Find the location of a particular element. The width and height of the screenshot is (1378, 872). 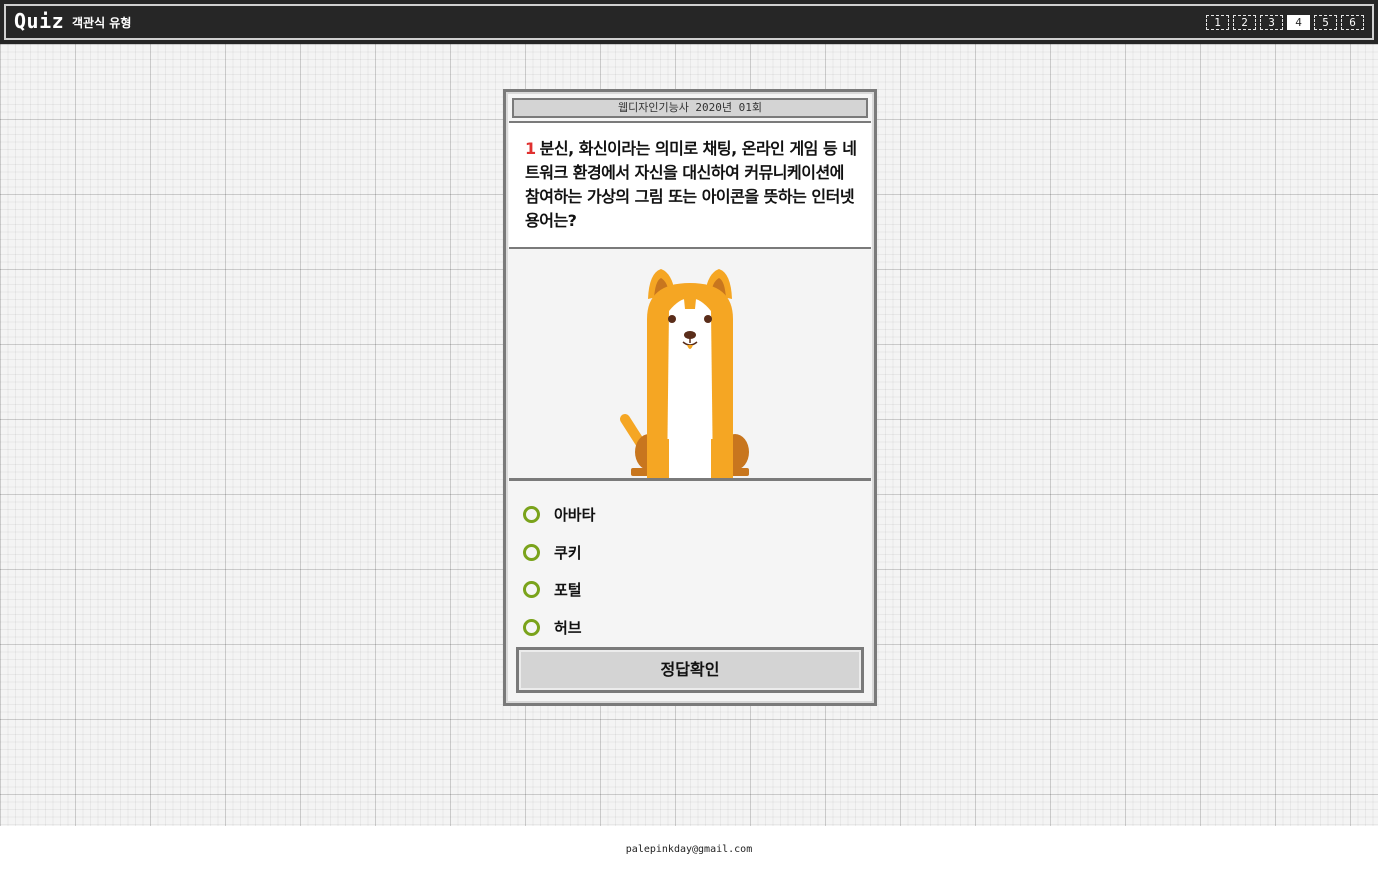

footer: palepinkday@gmail.com is located at coordinates (689, 849).